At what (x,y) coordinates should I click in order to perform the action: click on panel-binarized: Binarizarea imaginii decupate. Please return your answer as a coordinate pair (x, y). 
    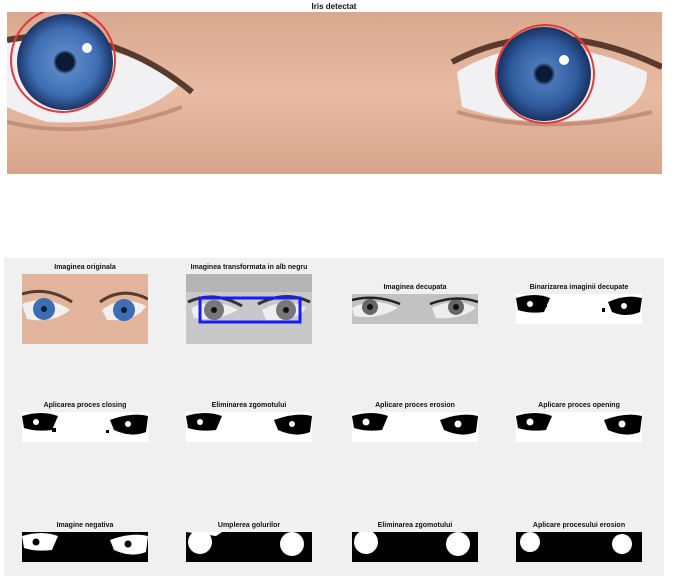
    Looking at the image, I should click on (579, 306).